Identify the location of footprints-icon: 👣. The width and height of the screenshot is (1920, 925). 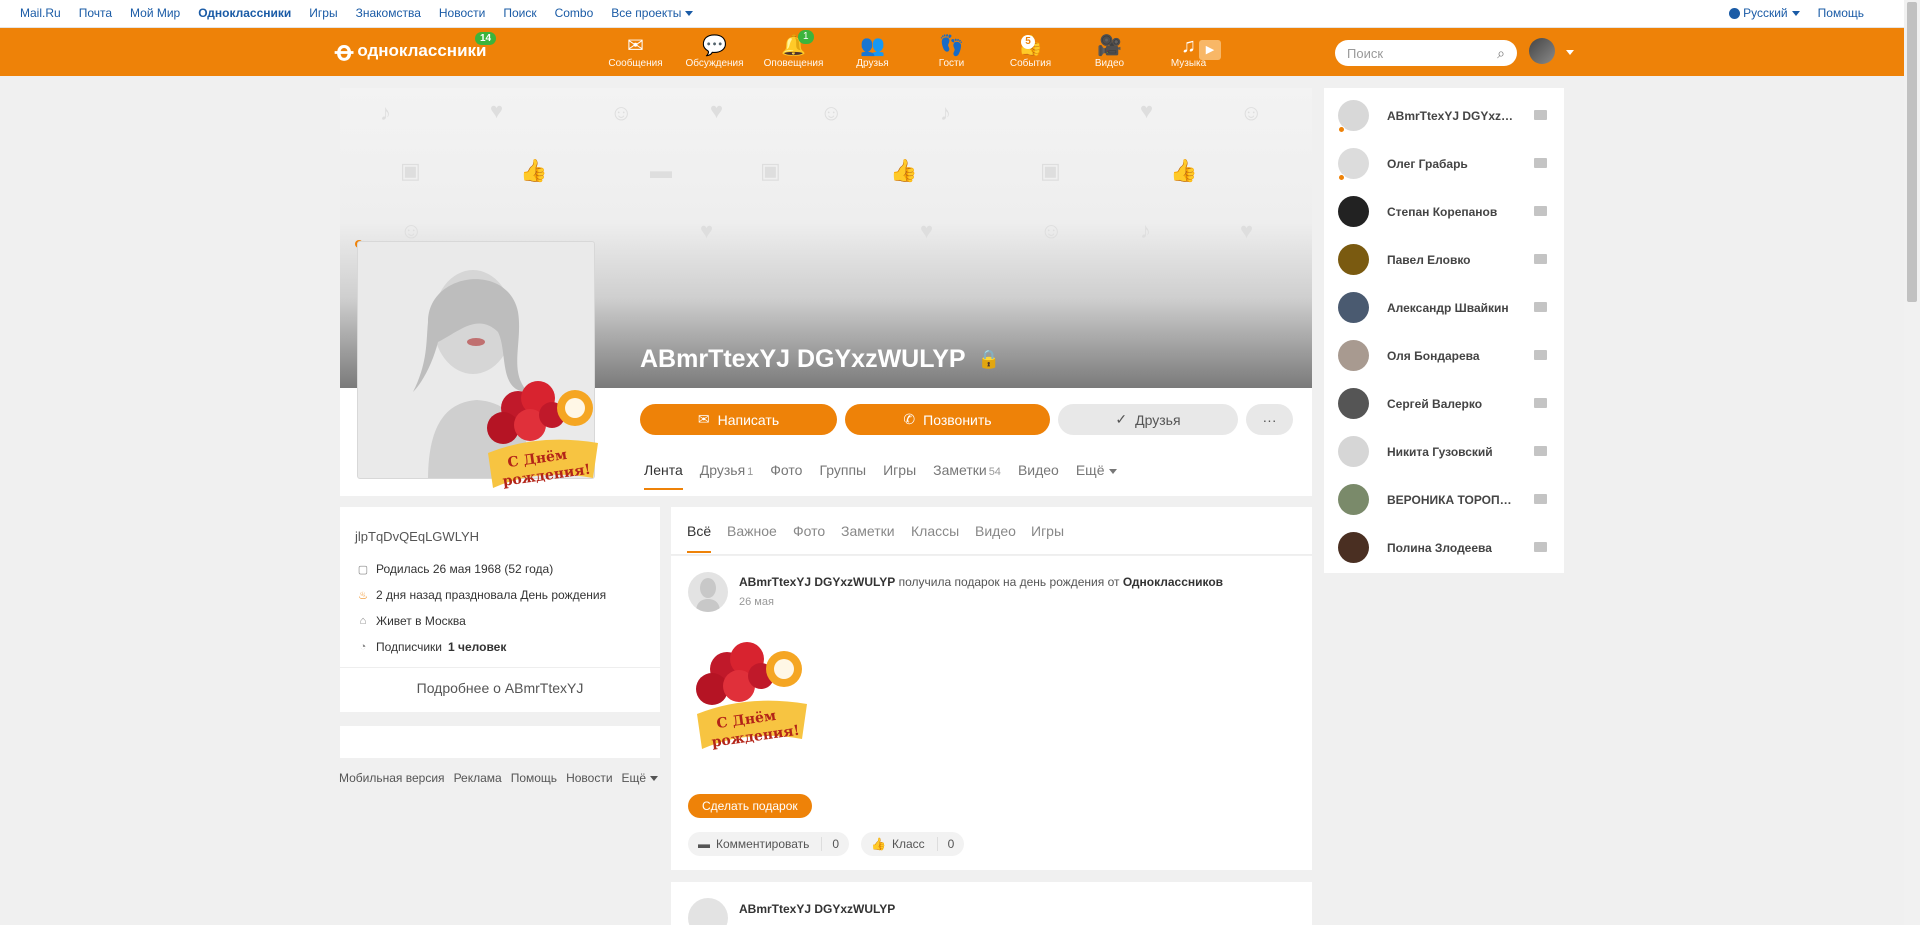
(951, 46).